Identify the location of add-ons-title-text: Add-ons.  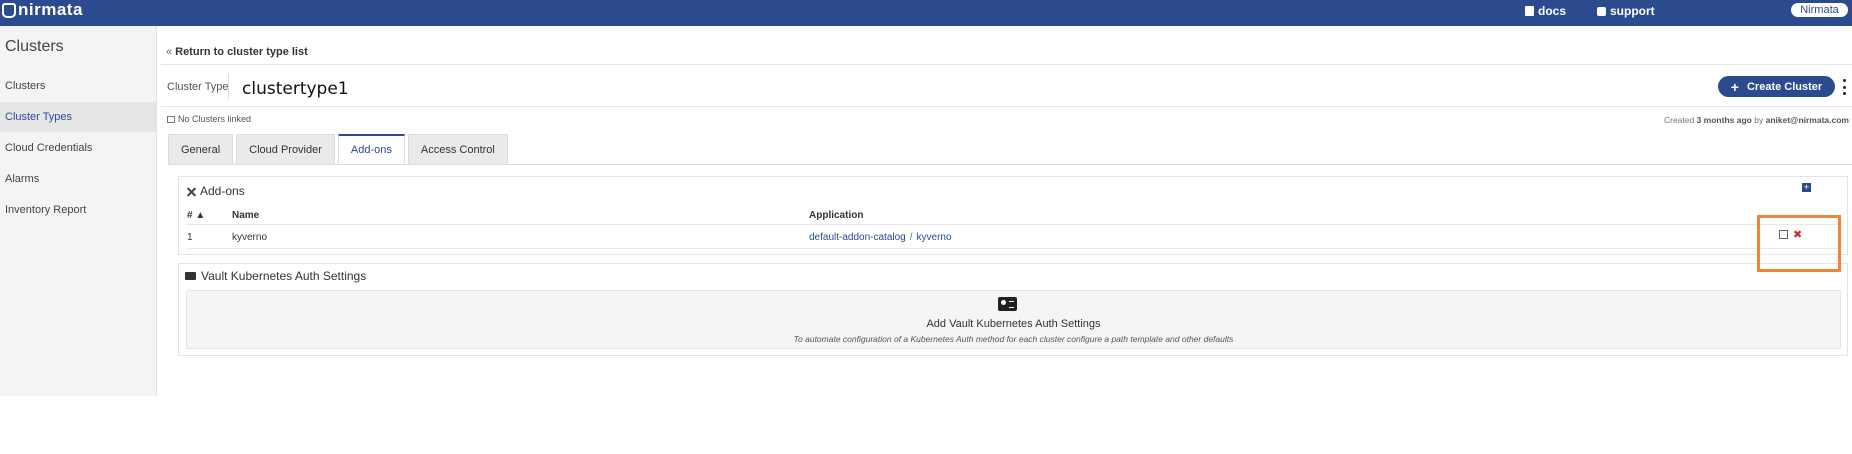
(222, 191).